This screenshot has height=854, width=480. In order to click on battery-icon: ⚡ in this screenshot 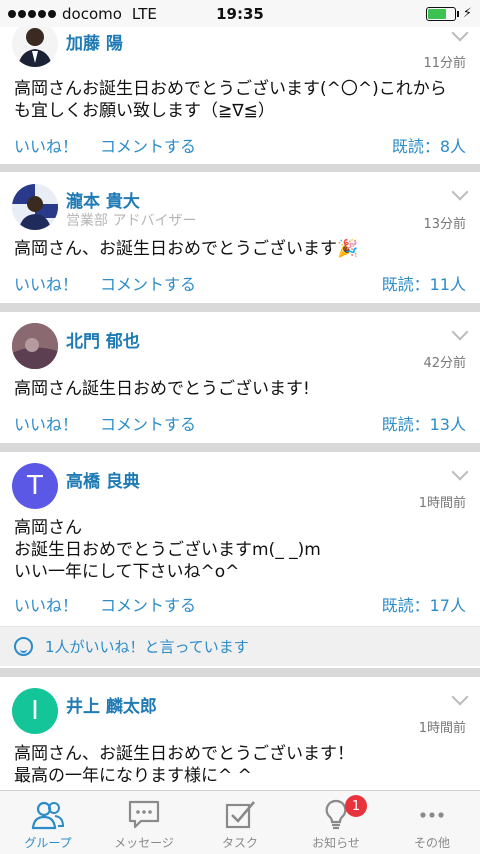, I will do `click(448, 13)`.